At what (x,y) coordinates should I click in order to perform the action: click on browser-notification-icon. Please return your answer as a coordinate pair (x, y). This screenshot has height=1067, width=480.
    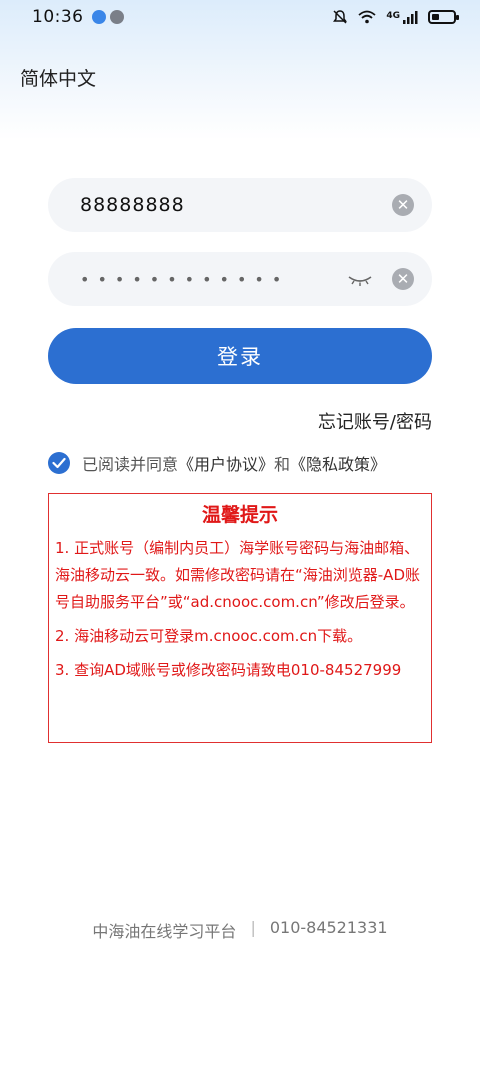
    Looking at the image, I should click on (98, 17).